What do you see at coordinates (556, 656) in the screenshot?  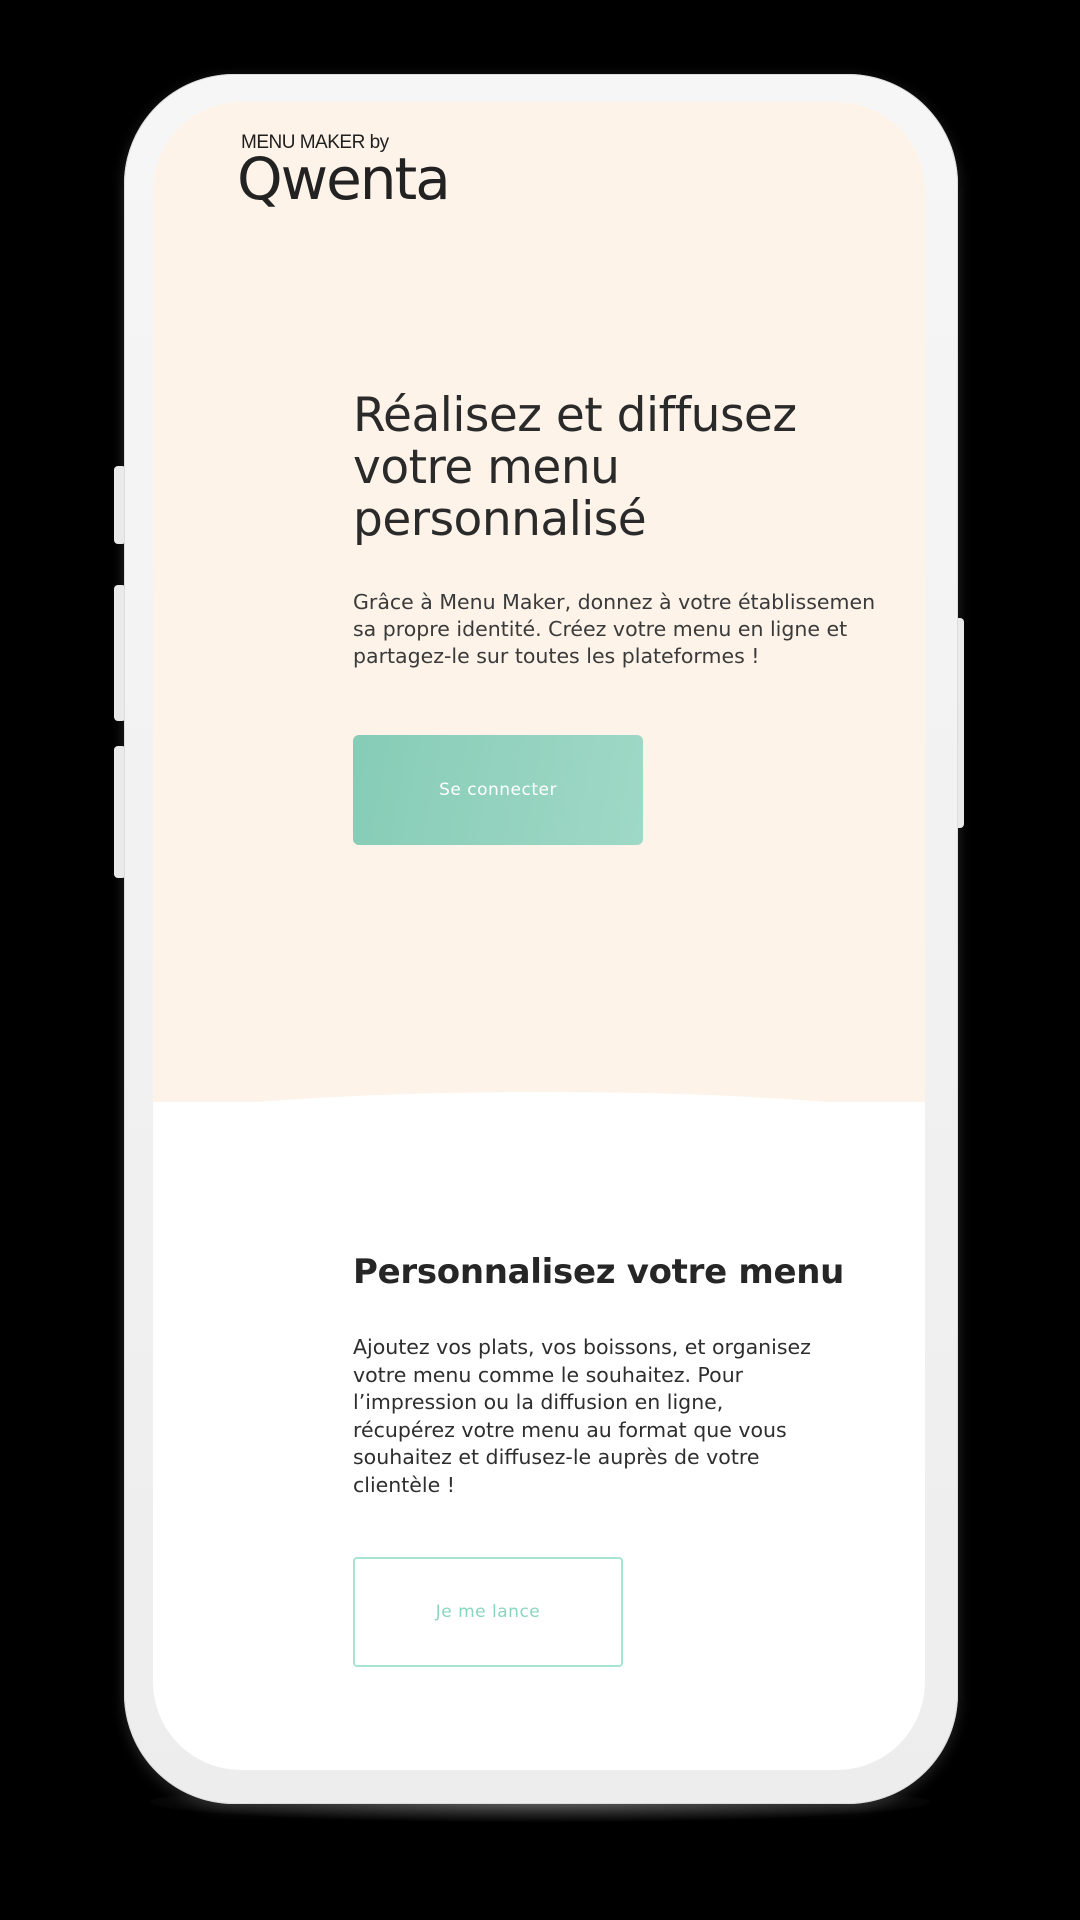 I see `hero-description-line: partagez-le sur toutes les plateformes !` at bounding box center [556, 656].